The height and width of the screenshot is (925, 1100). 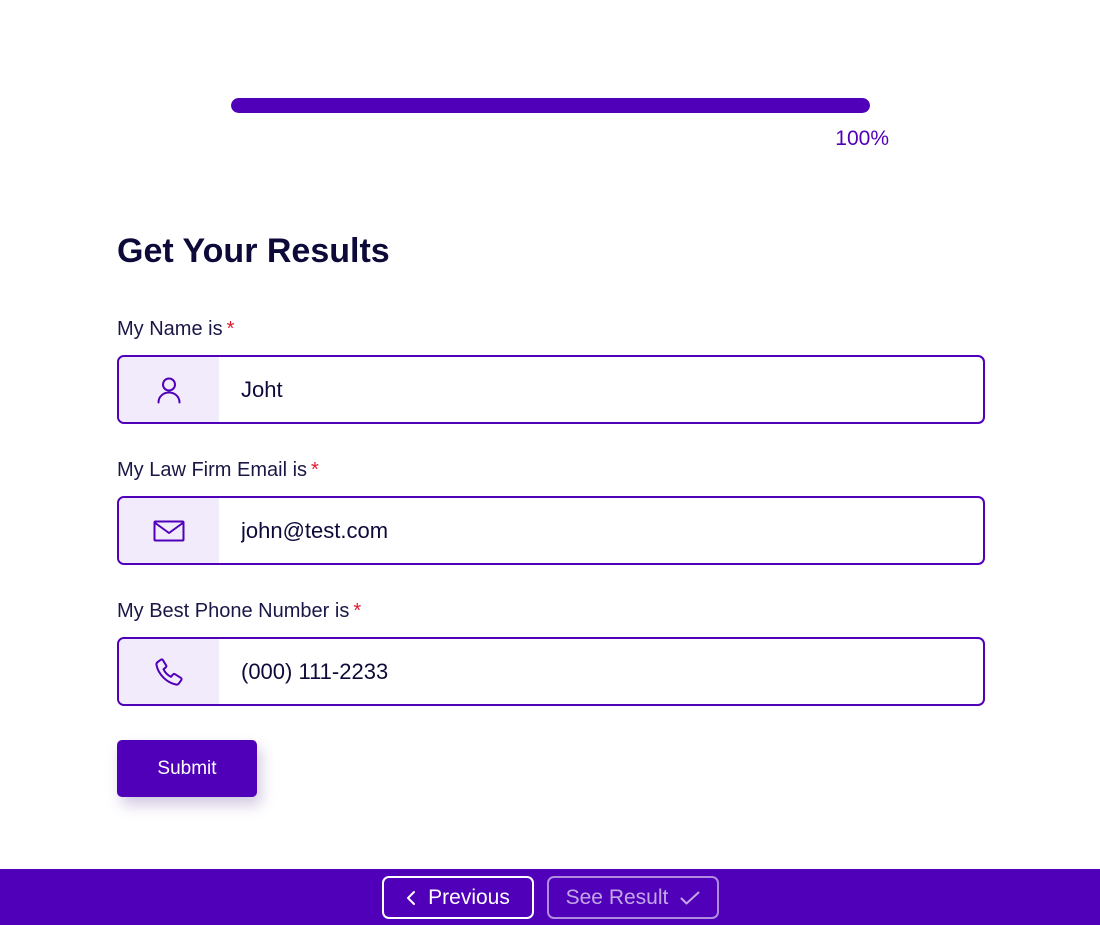 I want to click on email-input, so click(x=601, y=530).